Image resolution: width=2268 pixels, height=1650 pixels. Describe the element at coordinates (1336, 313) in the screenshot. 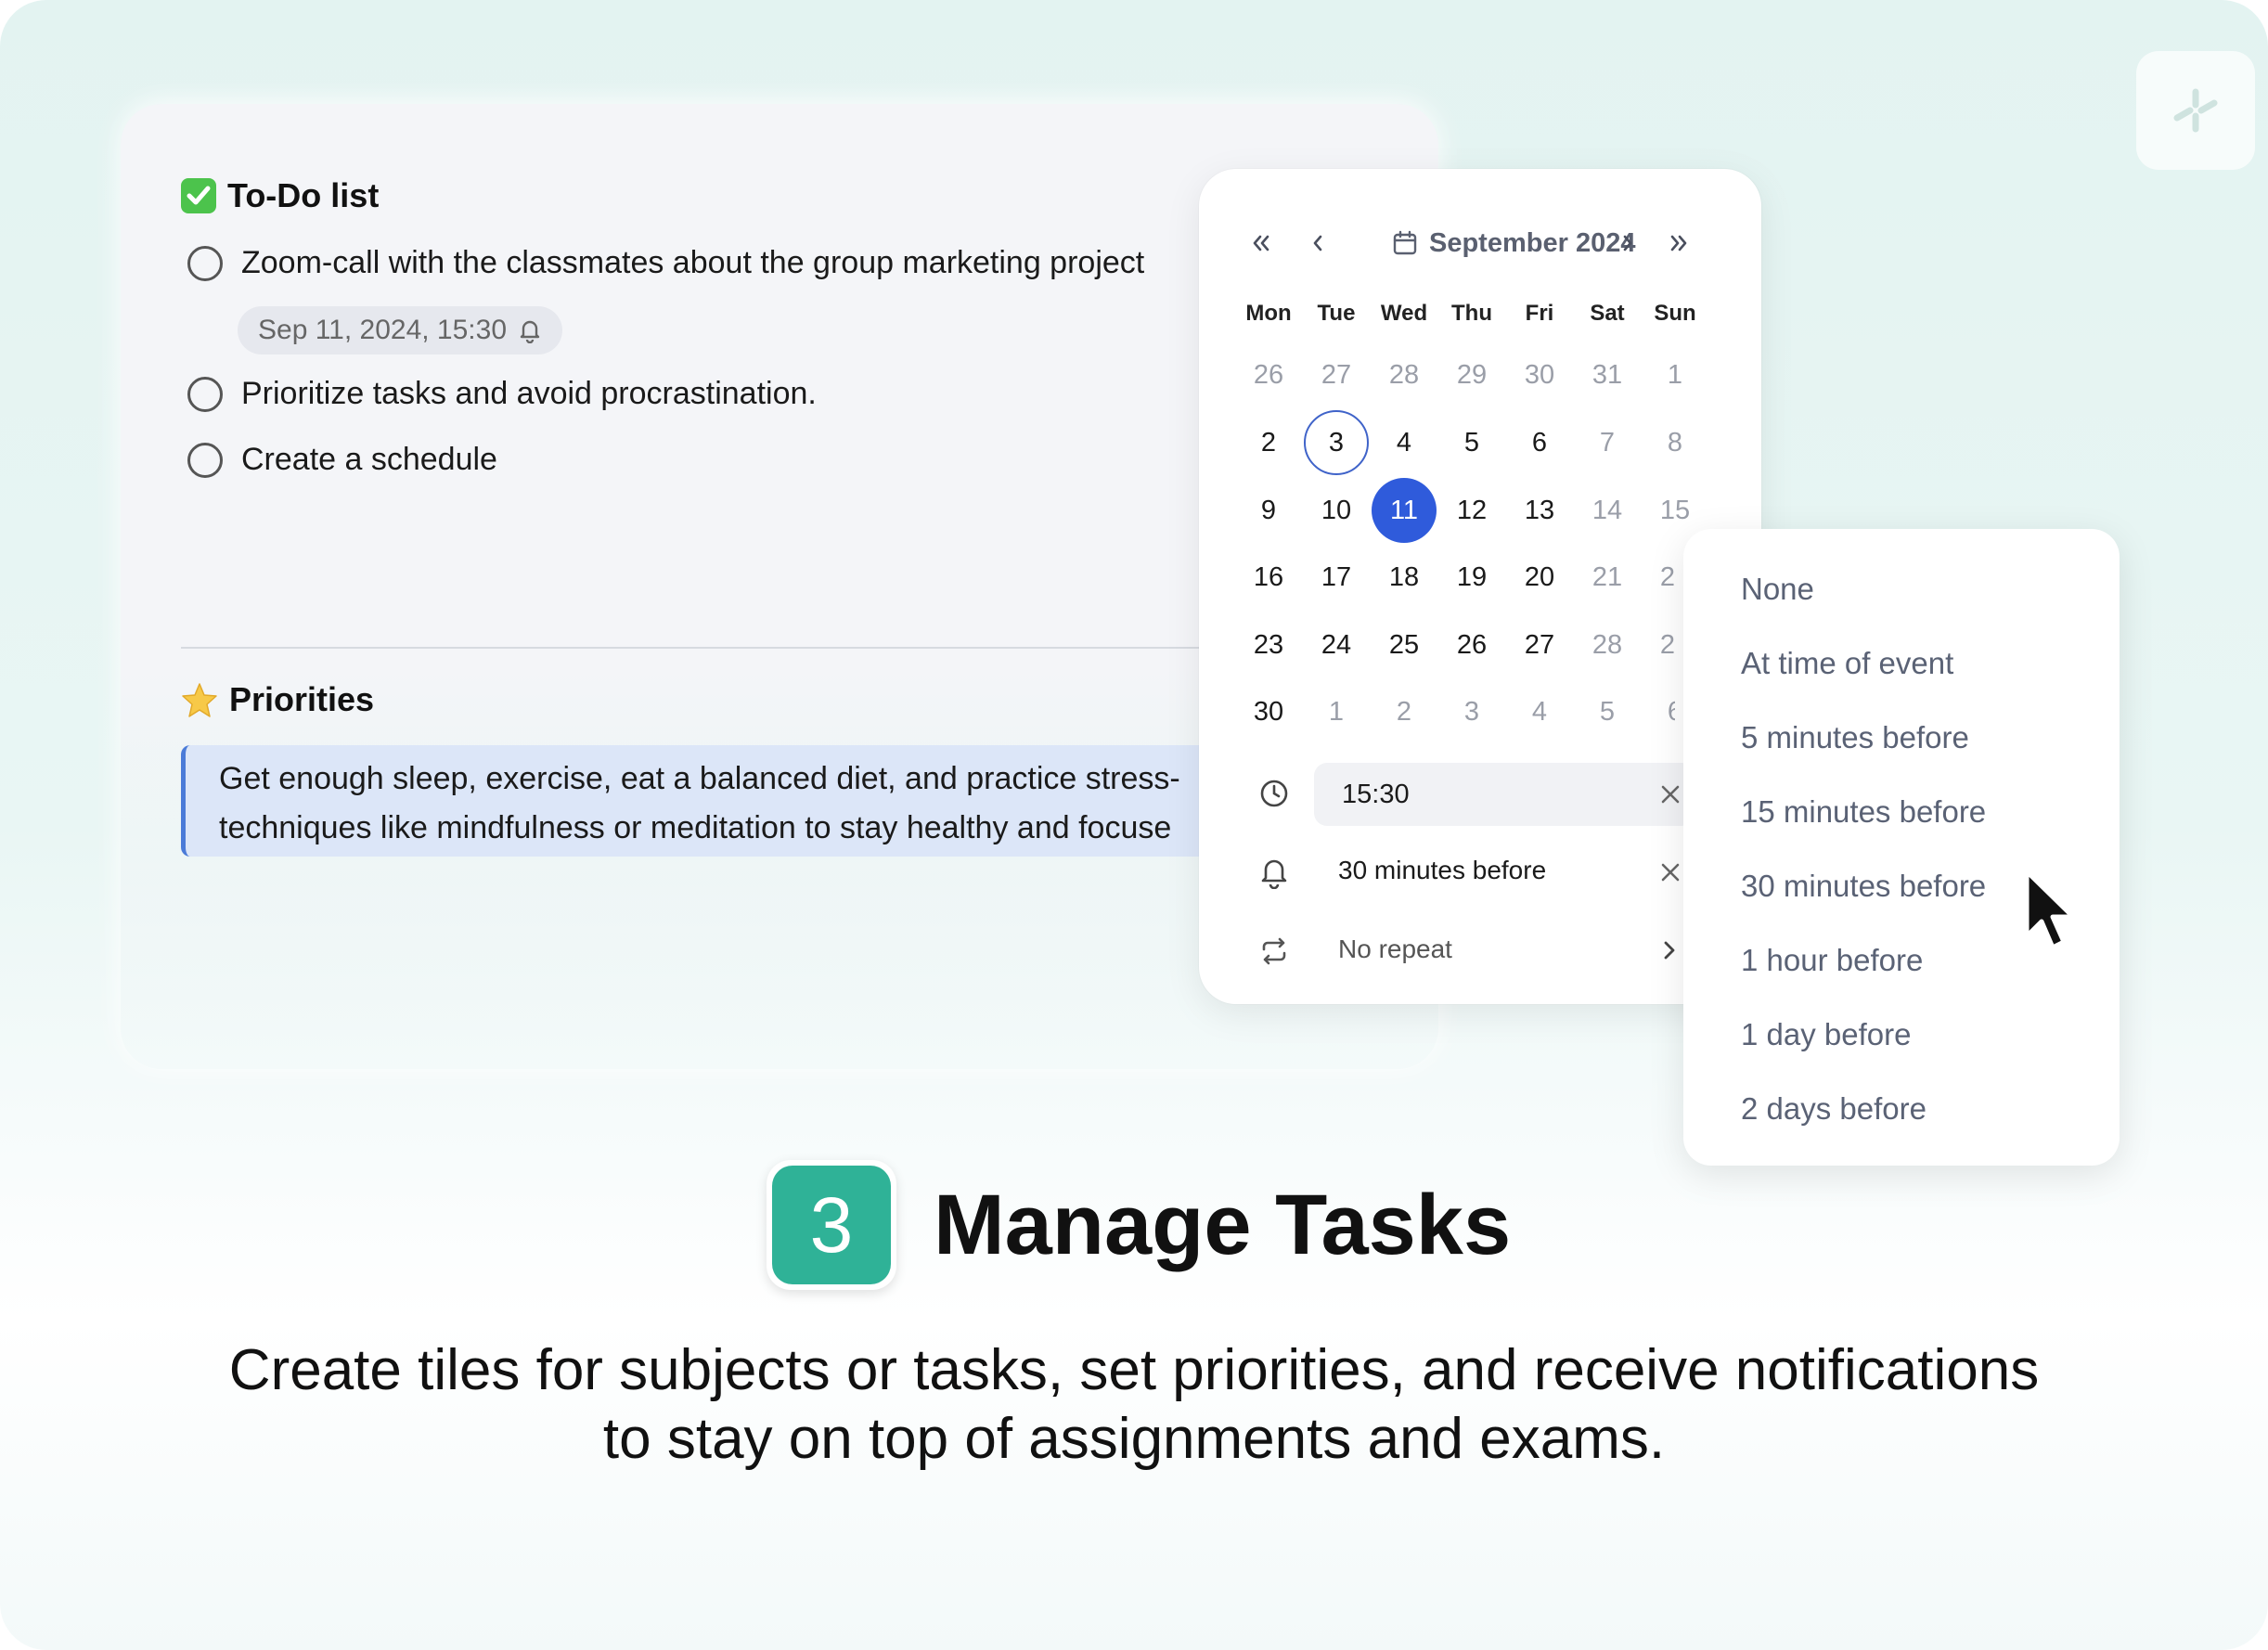

I see `weekday-label: Tue` at that location.